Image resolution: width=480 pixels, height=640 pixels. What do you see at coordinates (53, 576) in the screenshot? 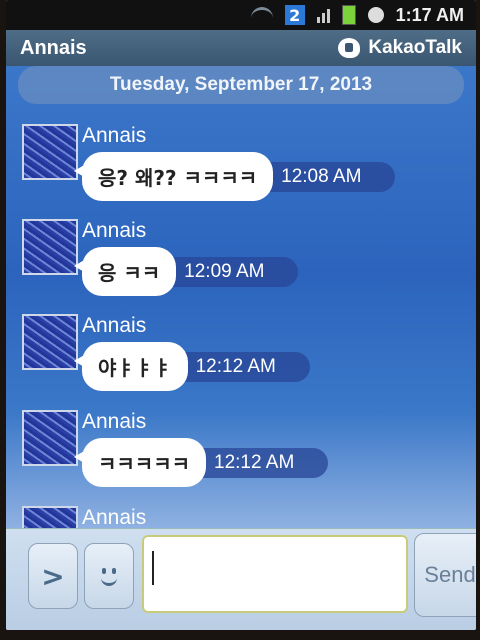
I see `expand-button: >` at bounding box center [53, 576].